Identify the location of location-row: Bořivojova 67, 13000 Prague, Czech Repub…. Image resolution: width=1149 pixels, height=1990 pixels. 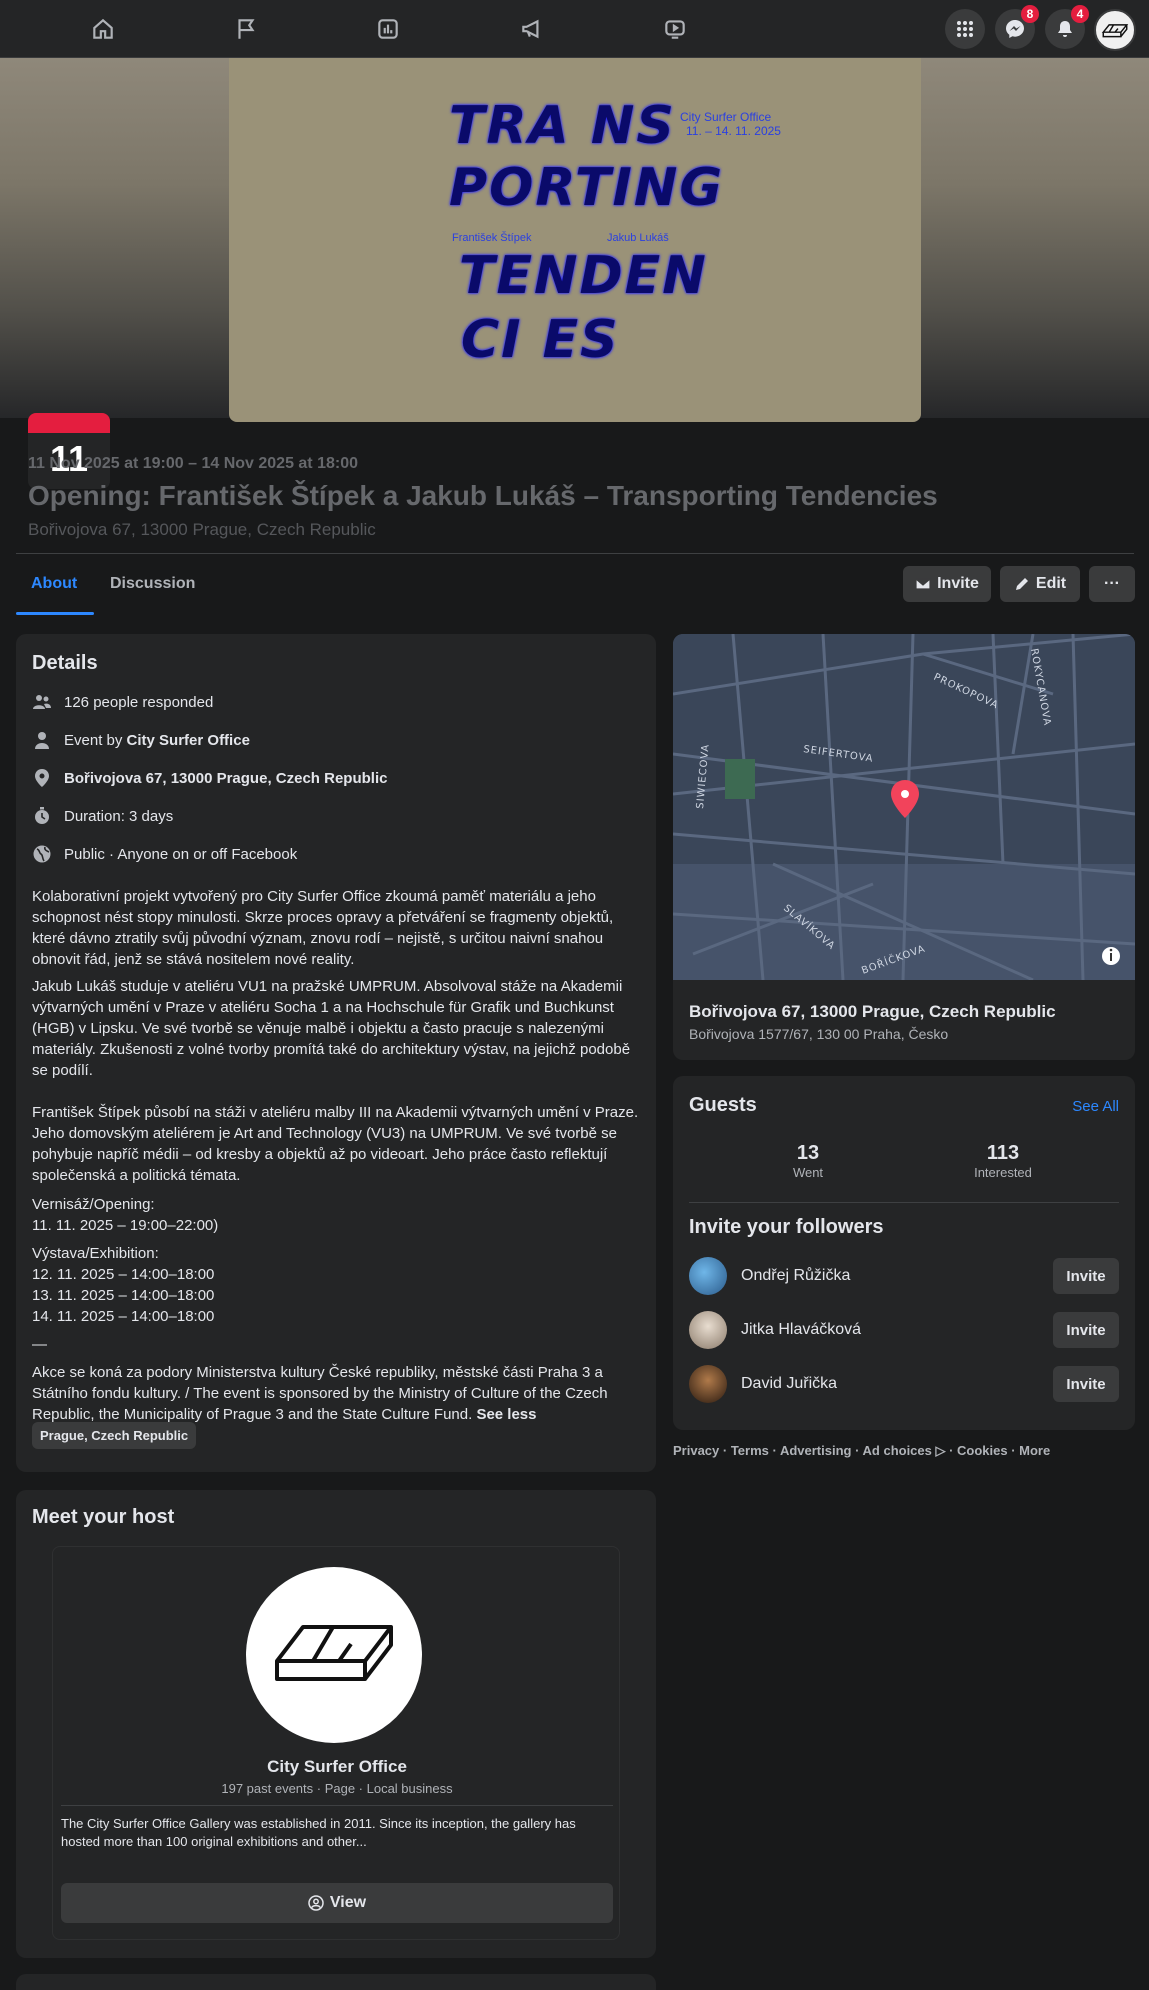
(209, 778).